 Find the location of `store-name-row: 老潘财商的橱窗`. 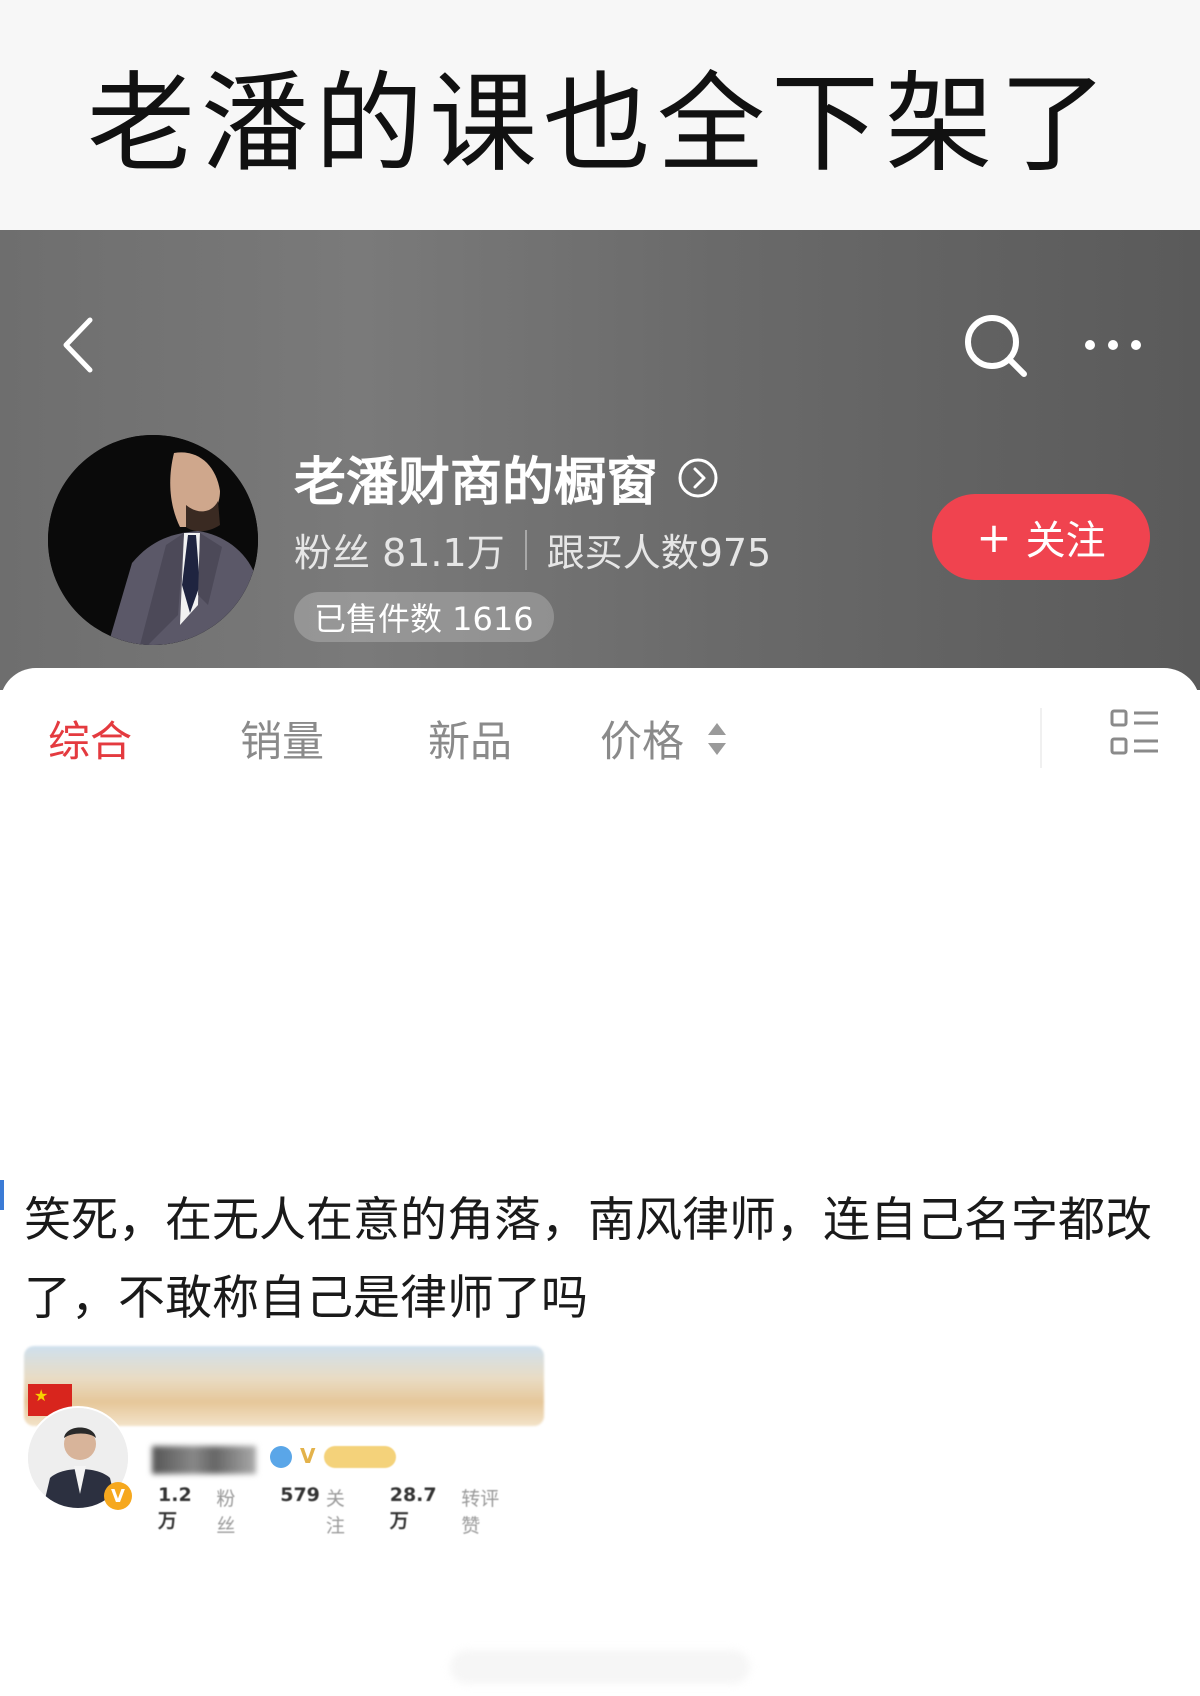

store-name-row: 老潘财商的橱窗 is located at coordinates (507, 477).